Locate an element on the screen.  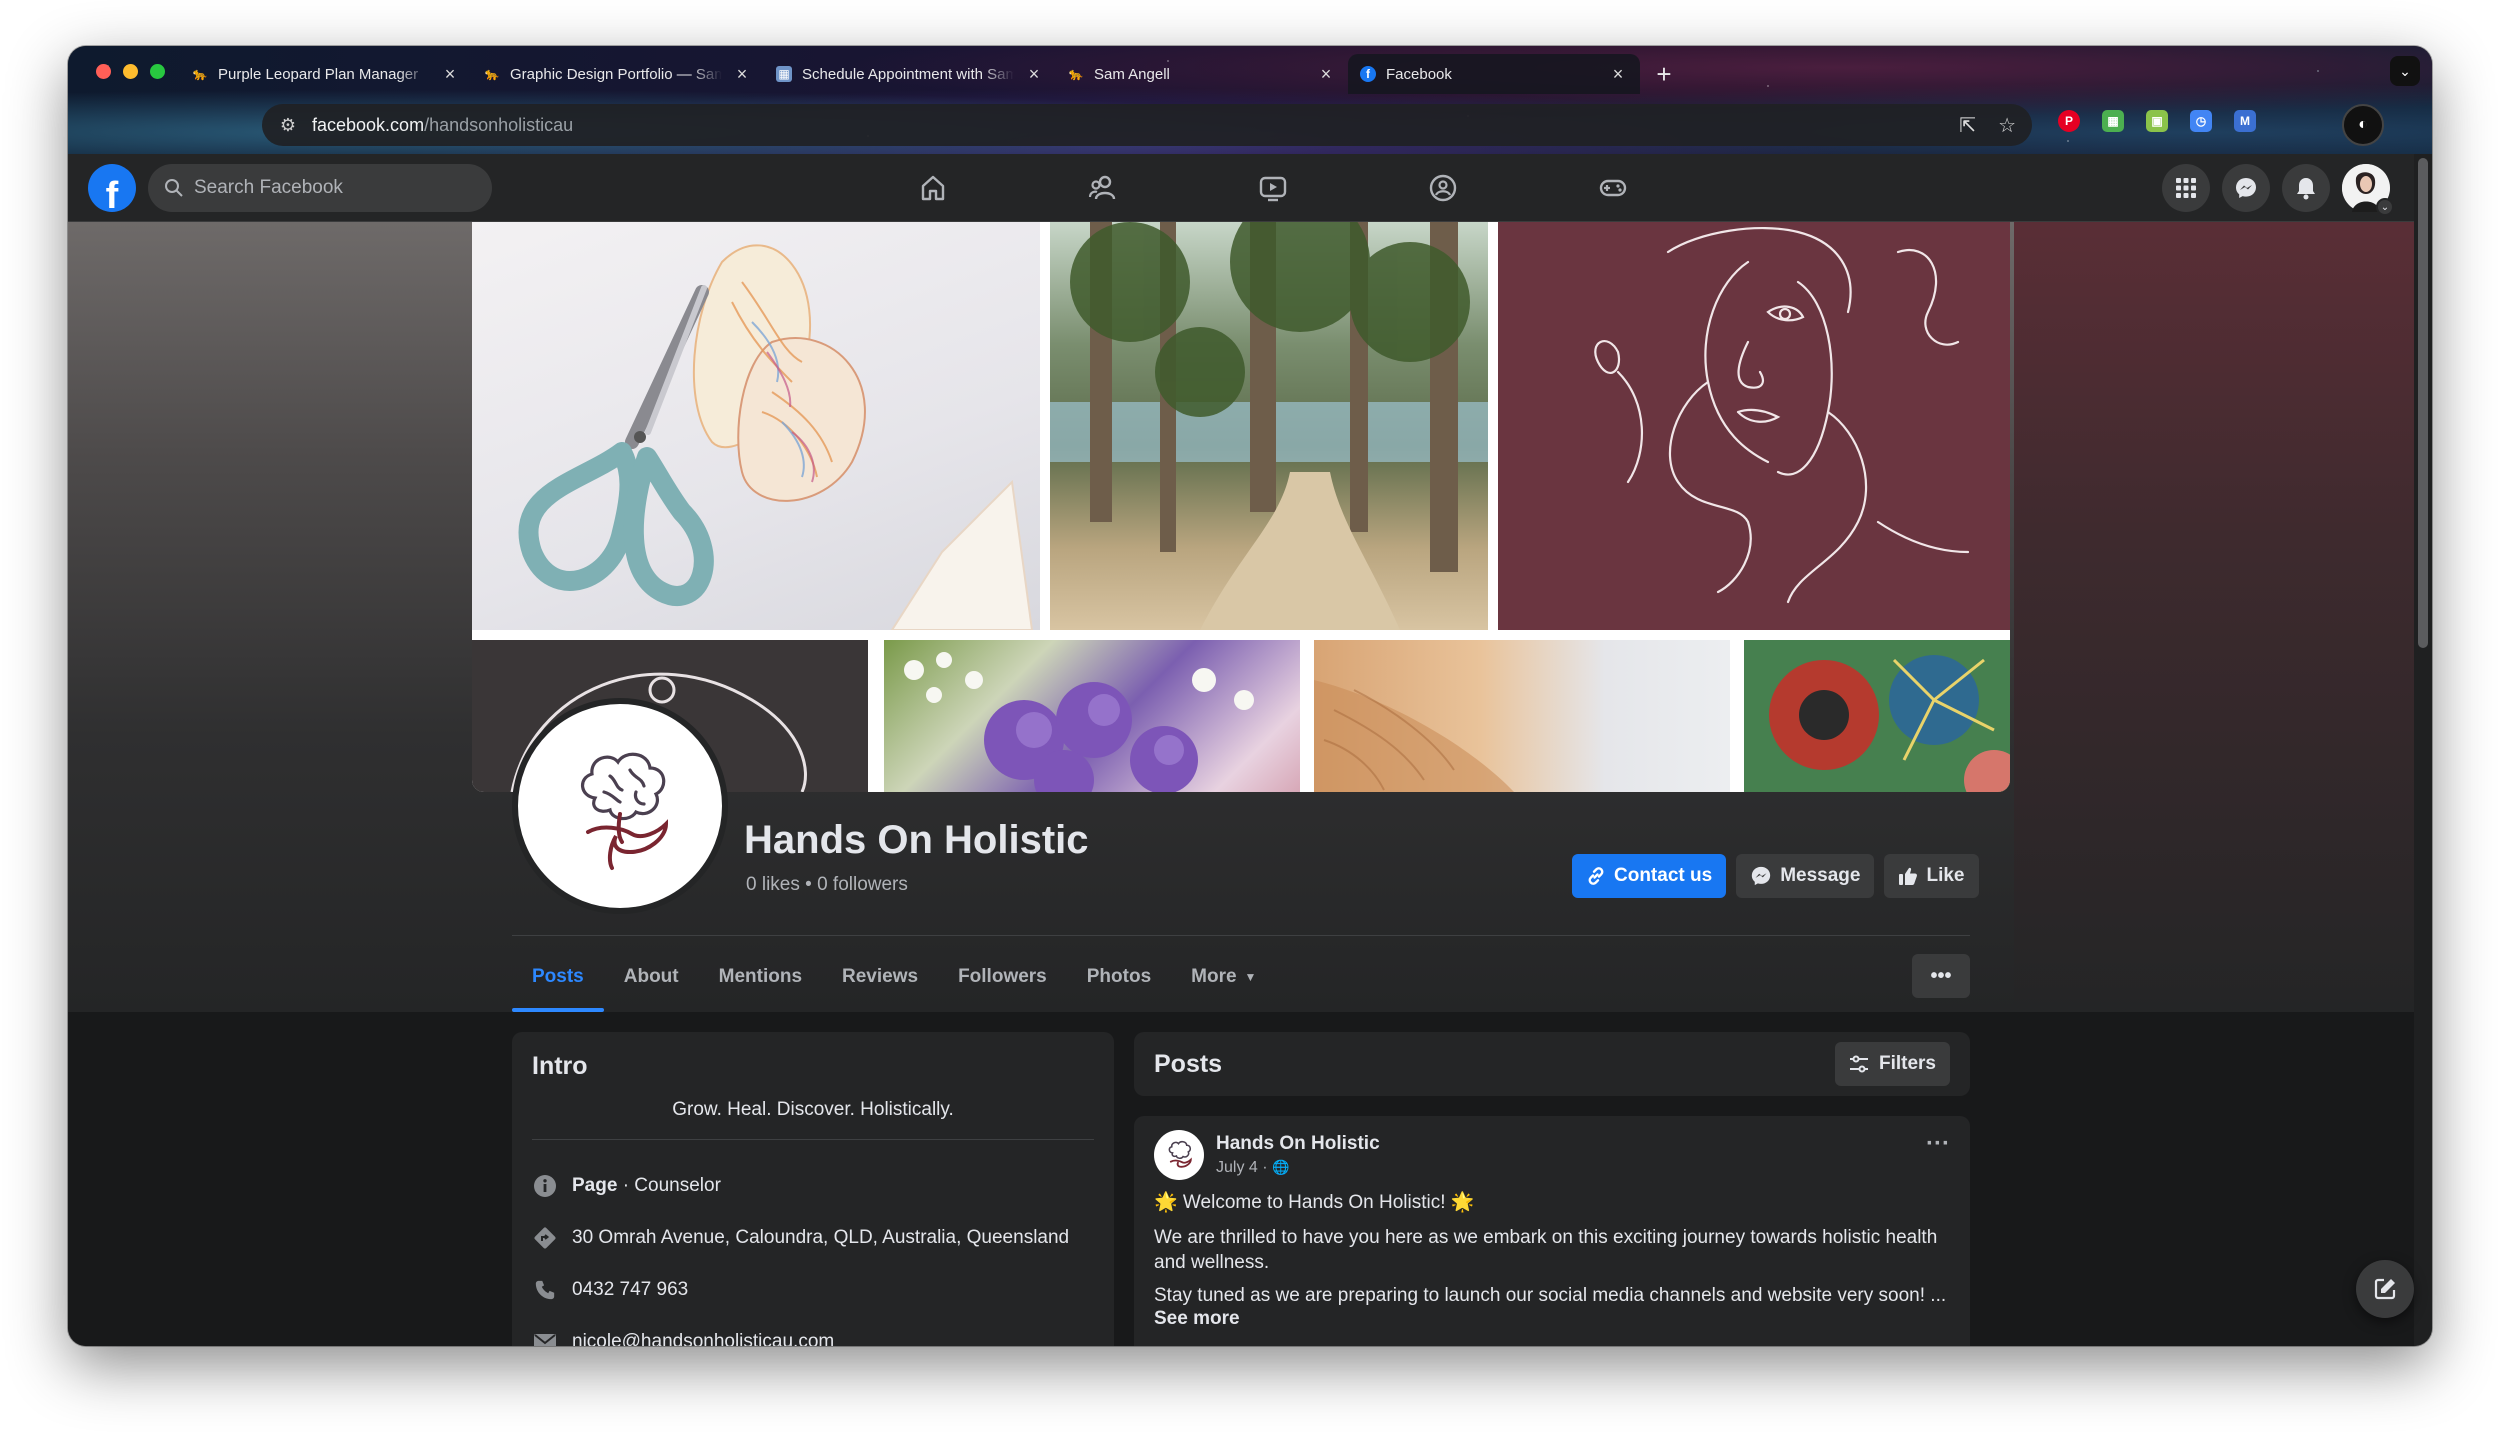
leopard-icon: 🐆 is located at coordinates (200, 74).